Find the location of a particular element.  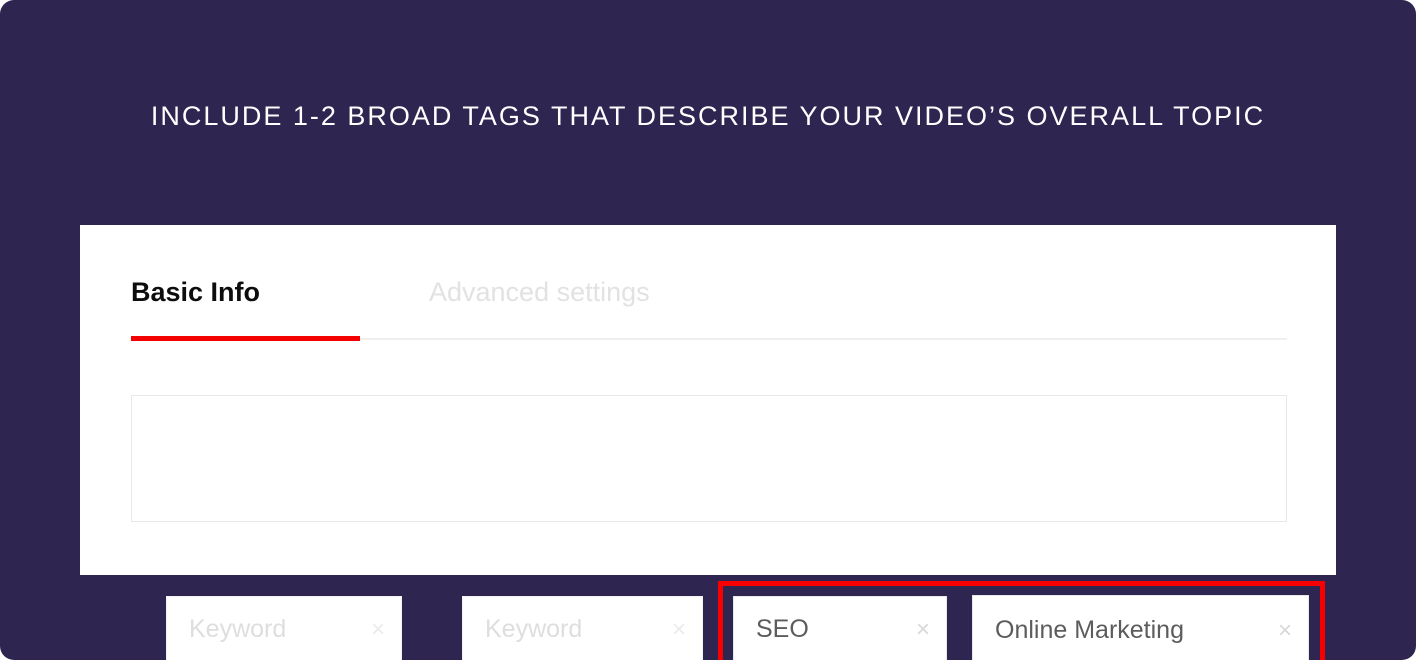

tag-chip-label: Online Marketing is located at coordinates (1089, 630).